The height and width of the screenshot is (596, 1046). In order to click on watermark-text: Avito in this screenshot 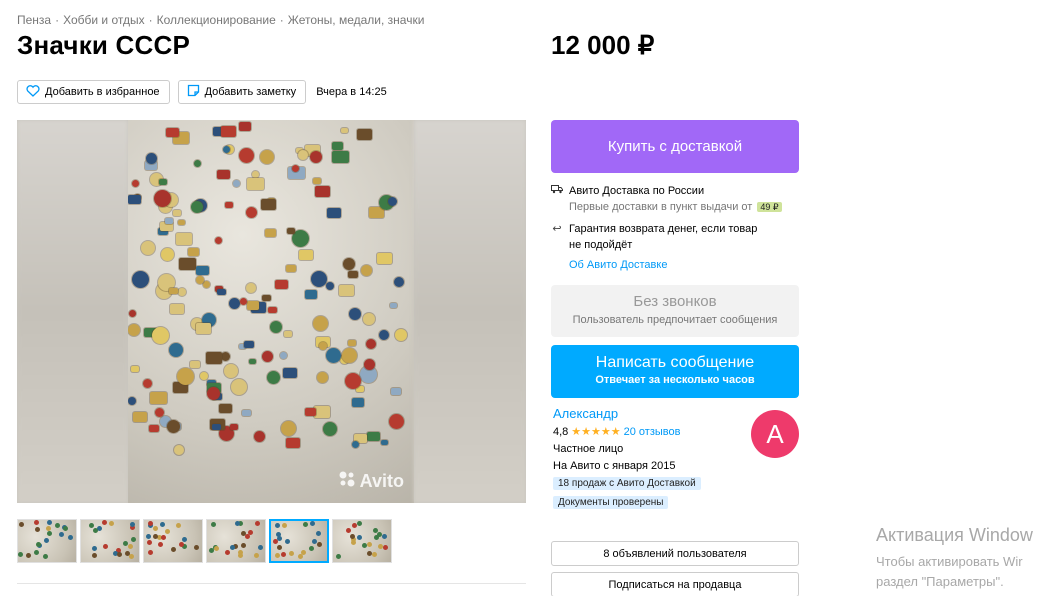, I will do `click(381, 481)`.